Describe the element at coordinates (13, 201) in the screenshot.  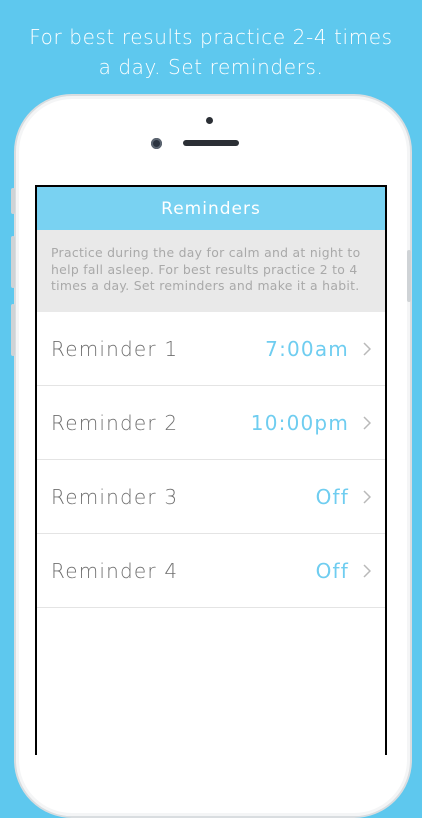
I see `phone-mute-switch` at that location.